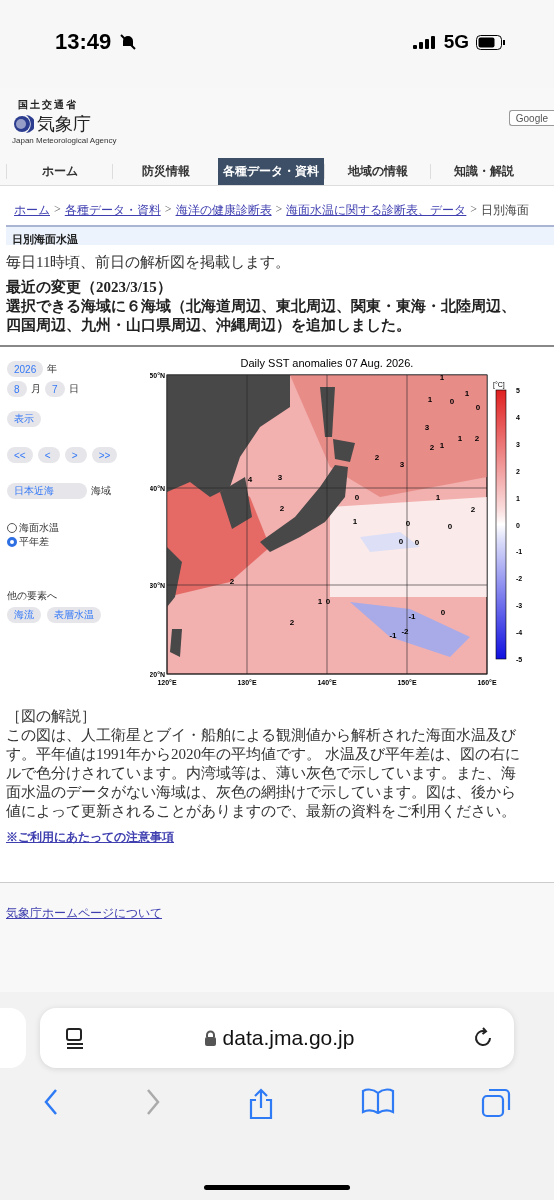  I want to click on agency-name: 気象庁, so click(64, 124).